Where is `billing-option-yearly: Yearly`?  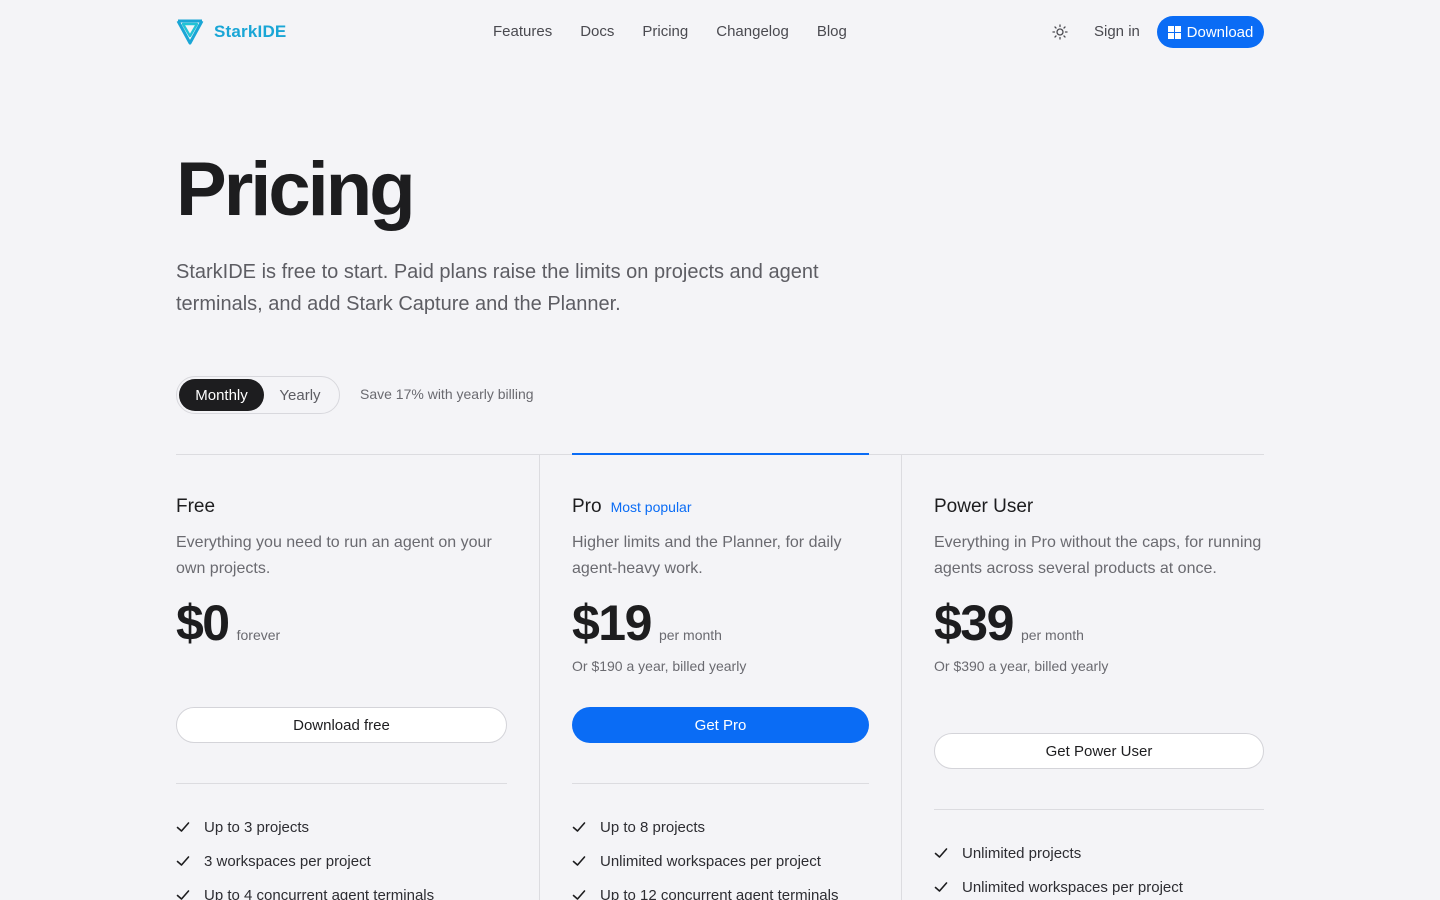
billing-option-yearly: Yearly is located at coordinates (300, 395).